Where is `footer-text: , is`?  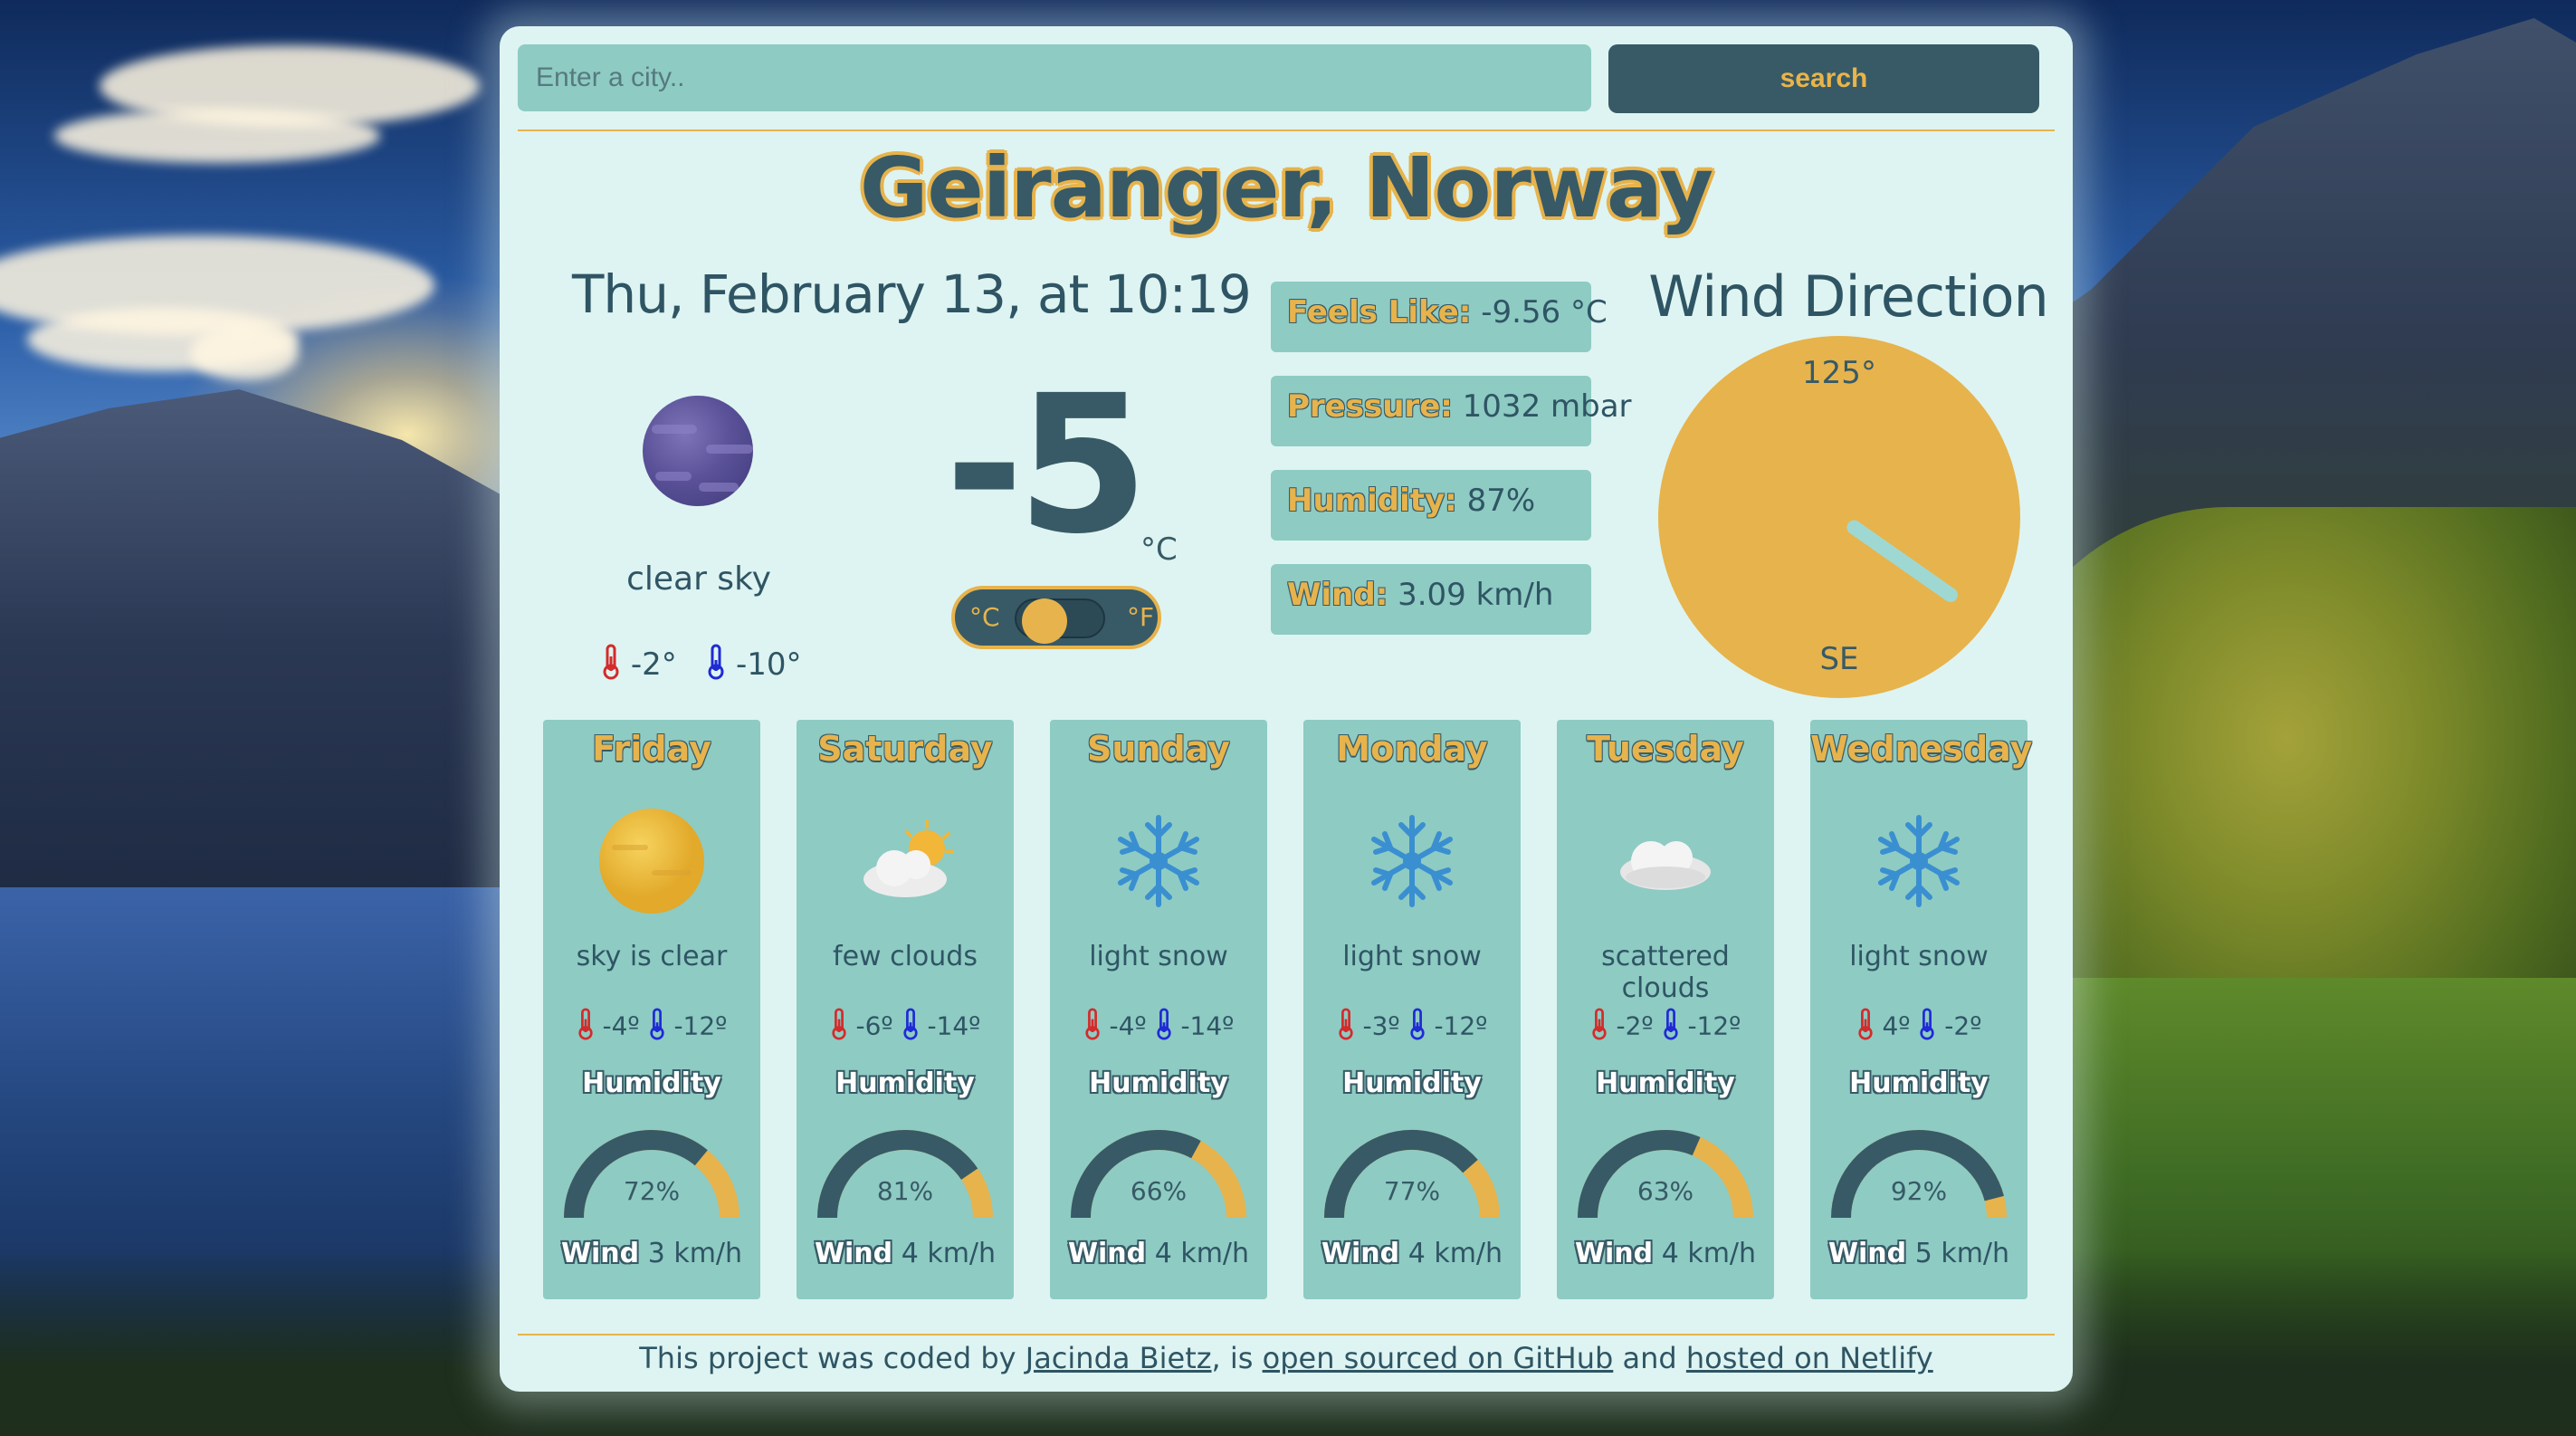
footer-text: , is is located at coordinates (1232, 1358).